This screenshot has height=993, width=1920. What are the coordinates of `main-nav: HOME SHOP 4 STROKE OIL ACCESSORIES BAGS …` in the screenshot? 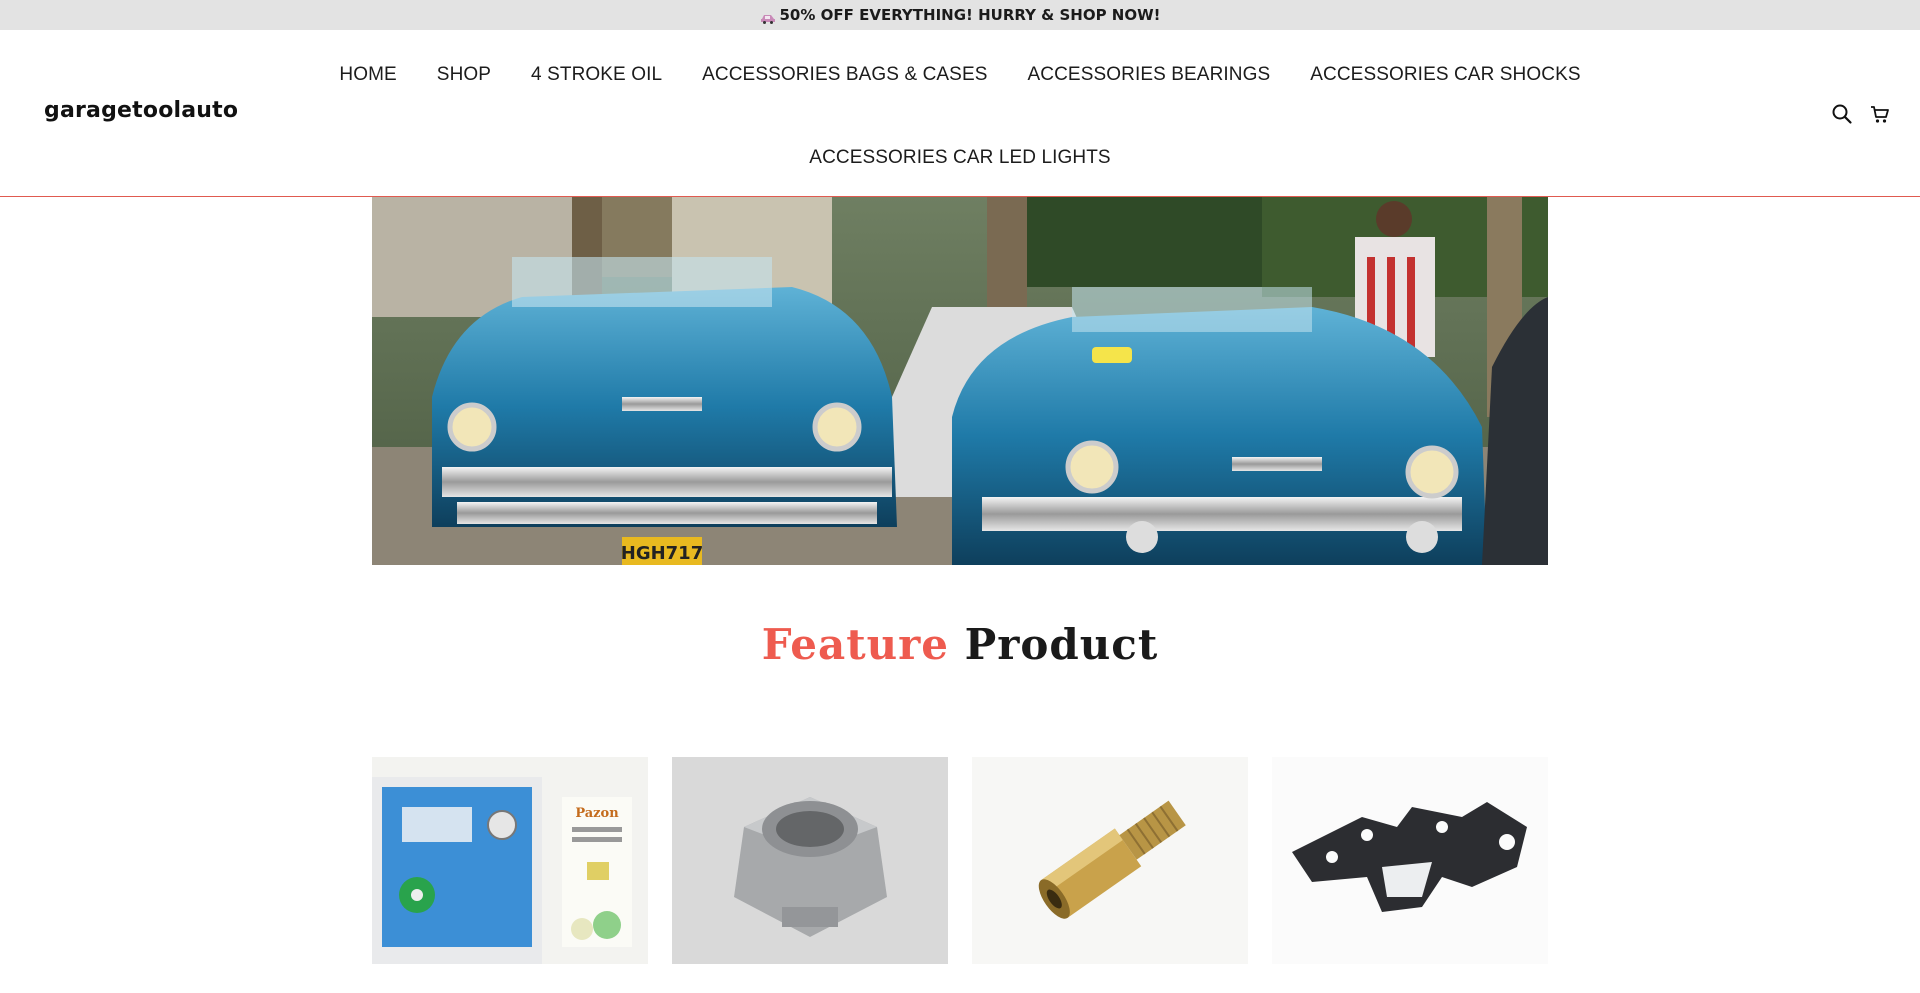 It's located at (959, 75).